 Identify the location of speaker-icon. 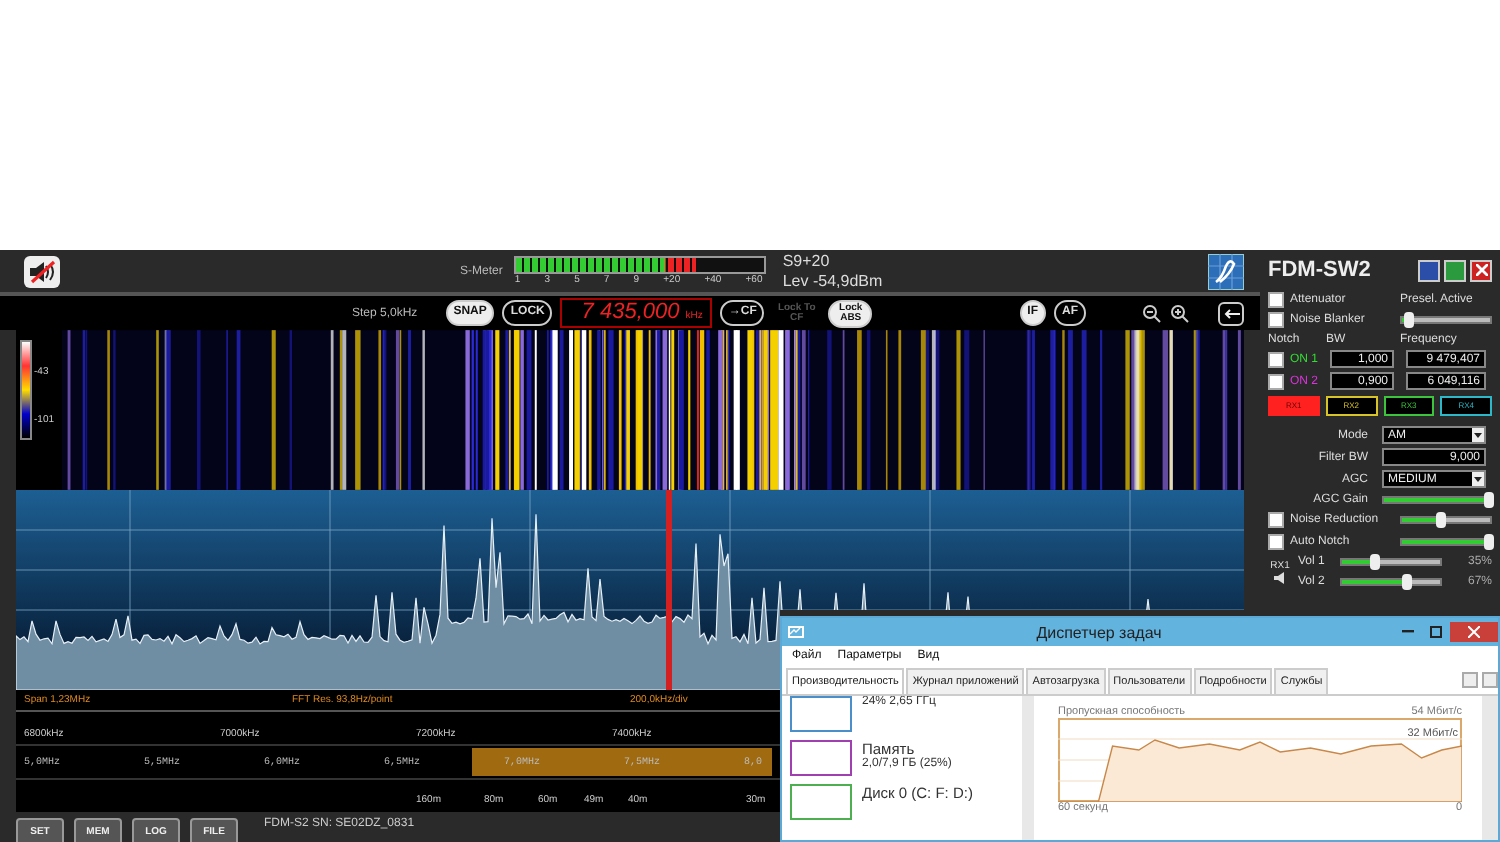
(1280, 578).